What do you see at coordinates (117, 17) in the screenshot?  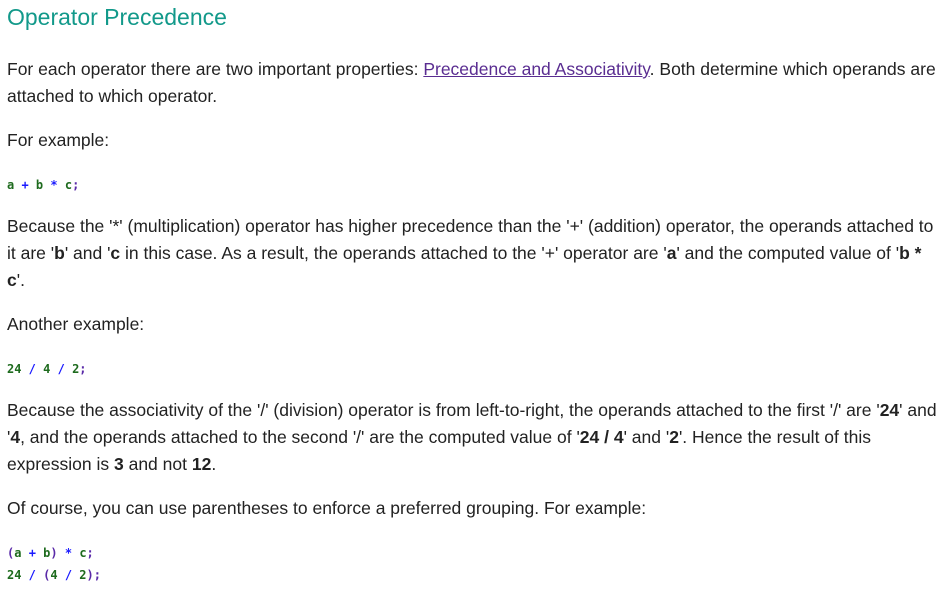 I see `page-title: Operator Precedence` at bounding box center [117, 17].